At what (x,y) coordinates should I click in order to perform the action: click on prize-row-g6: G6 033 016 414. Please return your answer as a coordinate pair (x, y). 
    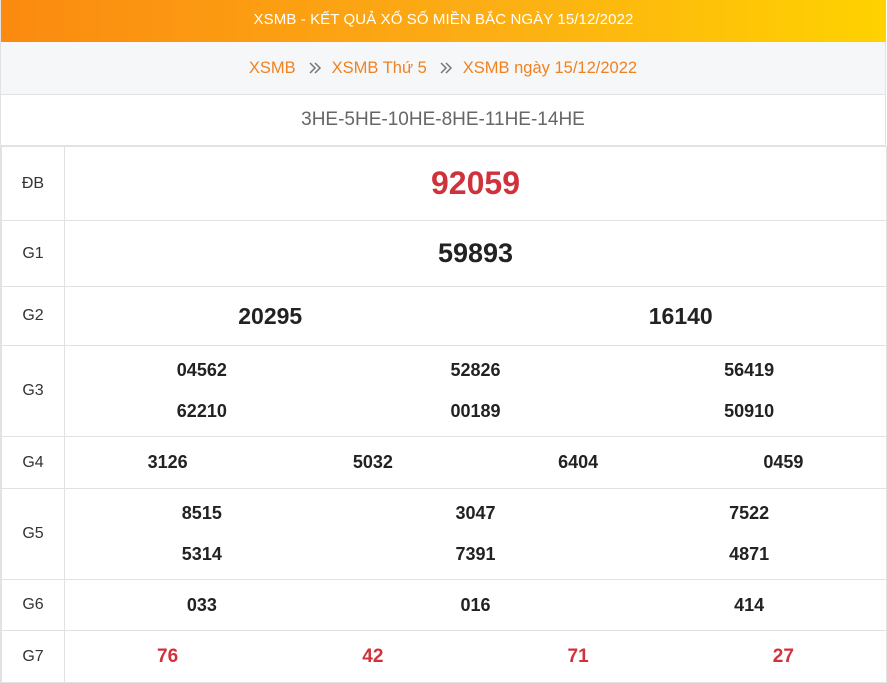
    Looking at the image, I should click on (444, 605).